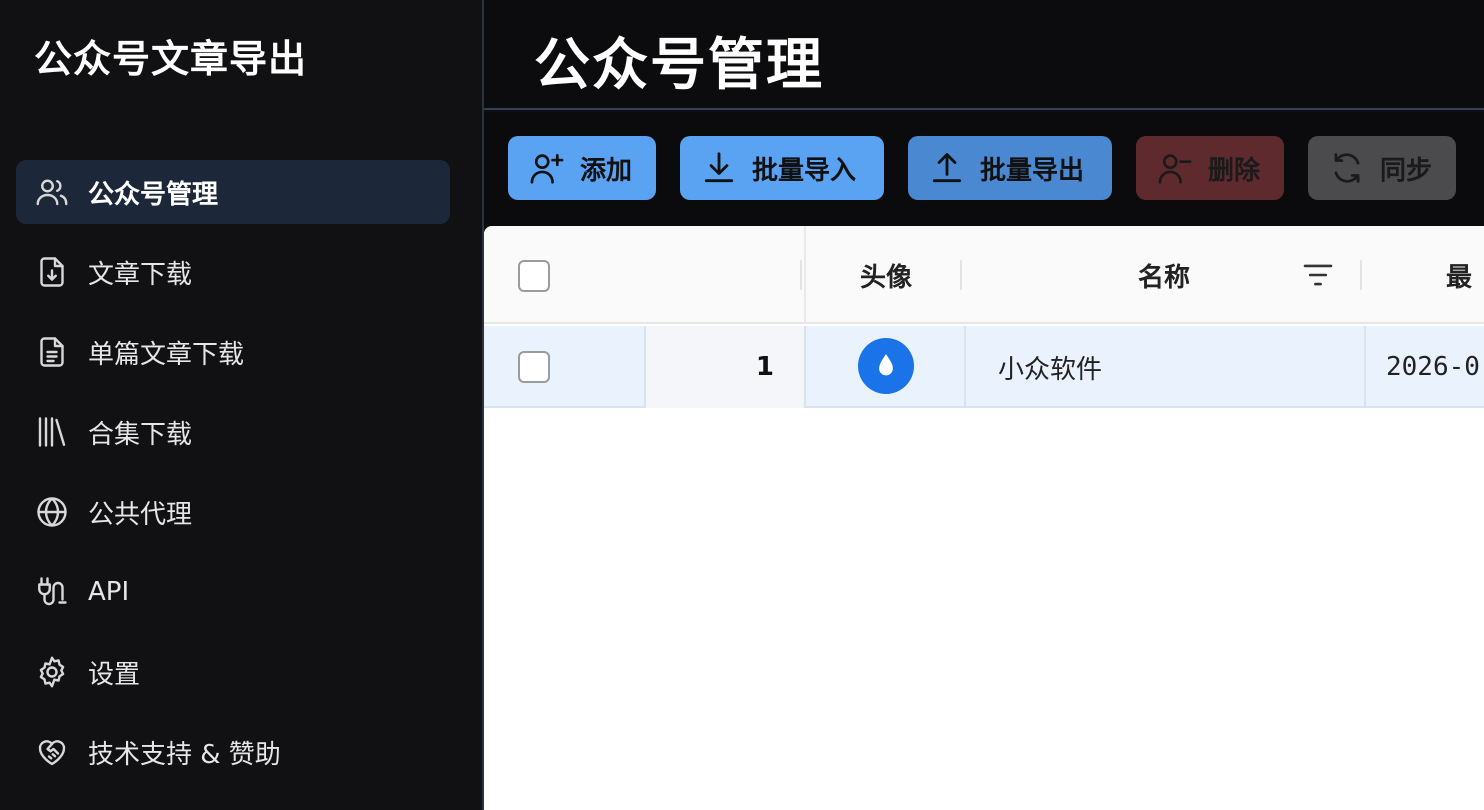  What do you see at coordinates (52, 352) in the screenshot?
I see `file-text-icon` at bounding box center [52, 352].